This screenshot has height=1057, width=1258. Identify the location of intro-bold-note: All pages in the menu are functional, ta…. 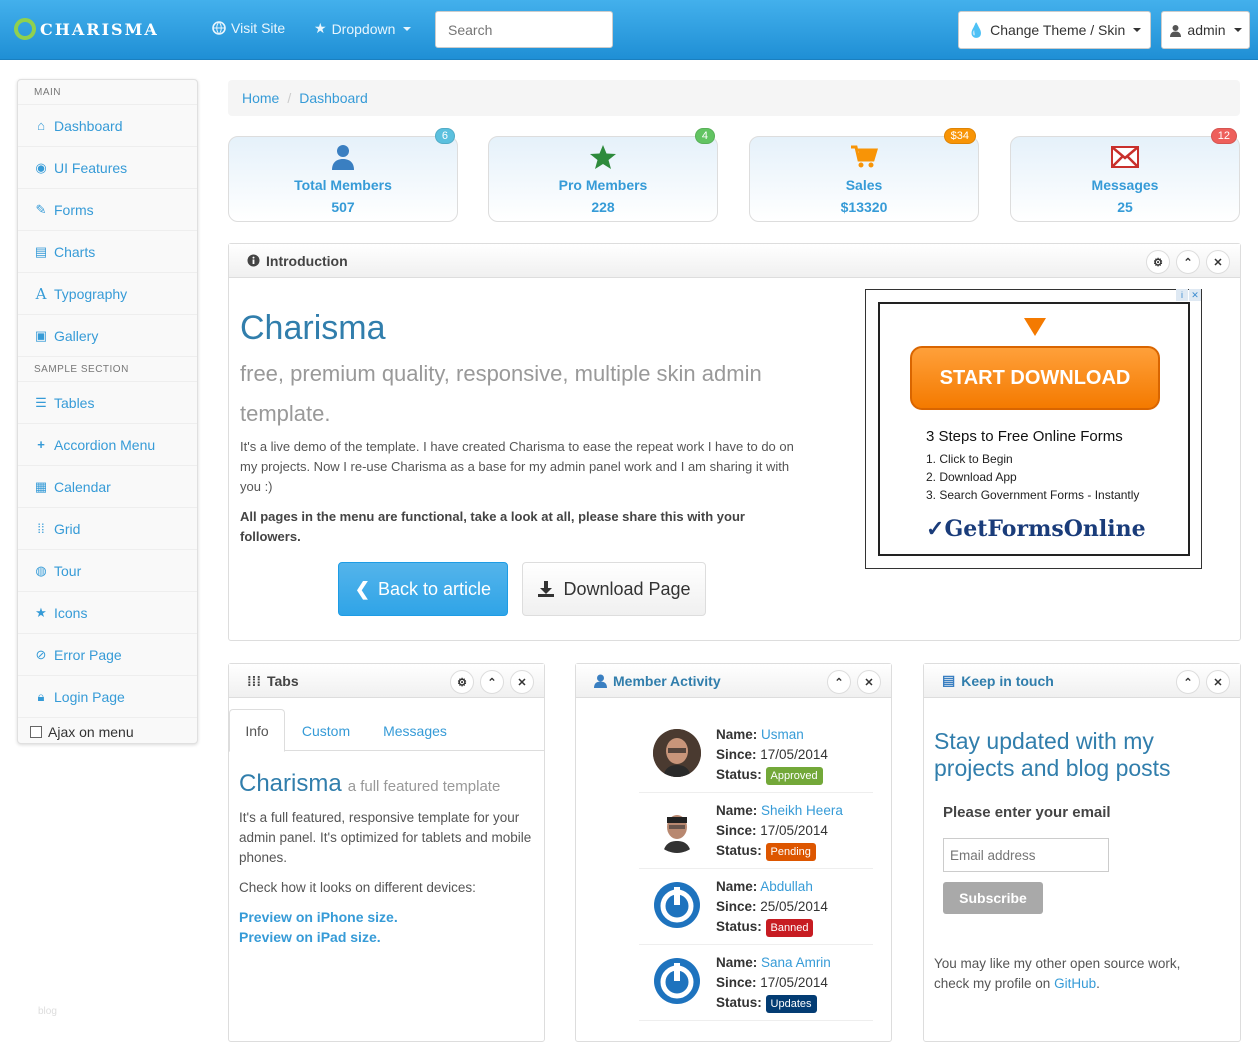
(492, 526).